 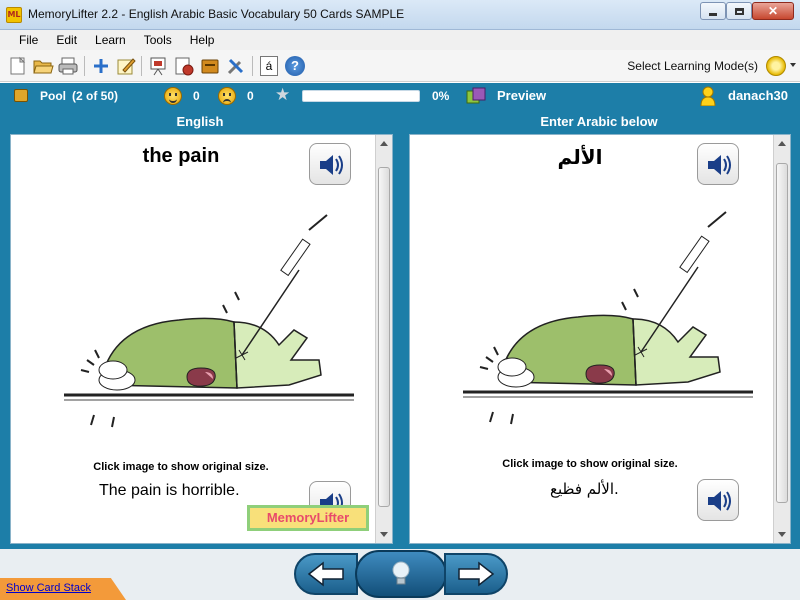 What do you see at coordinates (158, 66) in the screenshot?
I see `slideshow-icon` at bounding box center [158, 66].